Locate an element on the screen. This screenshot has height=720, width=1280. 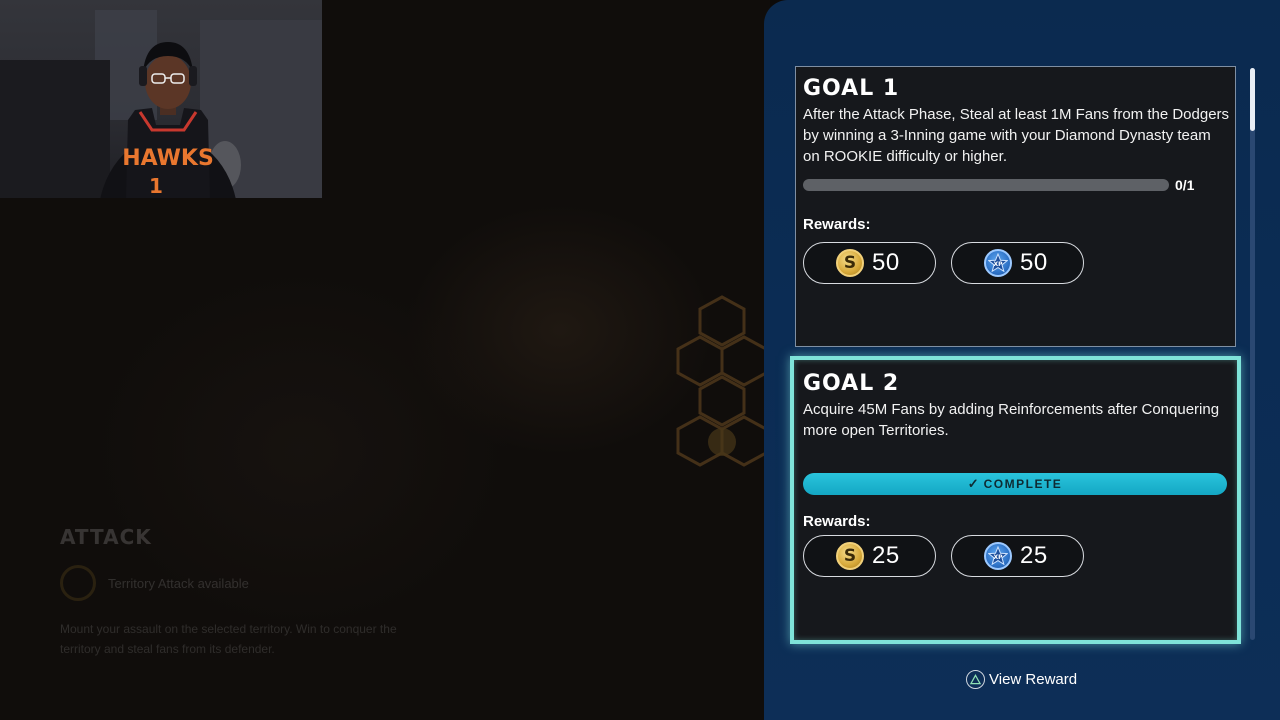
territory-hex-icon is located at coordinates (722, 382).